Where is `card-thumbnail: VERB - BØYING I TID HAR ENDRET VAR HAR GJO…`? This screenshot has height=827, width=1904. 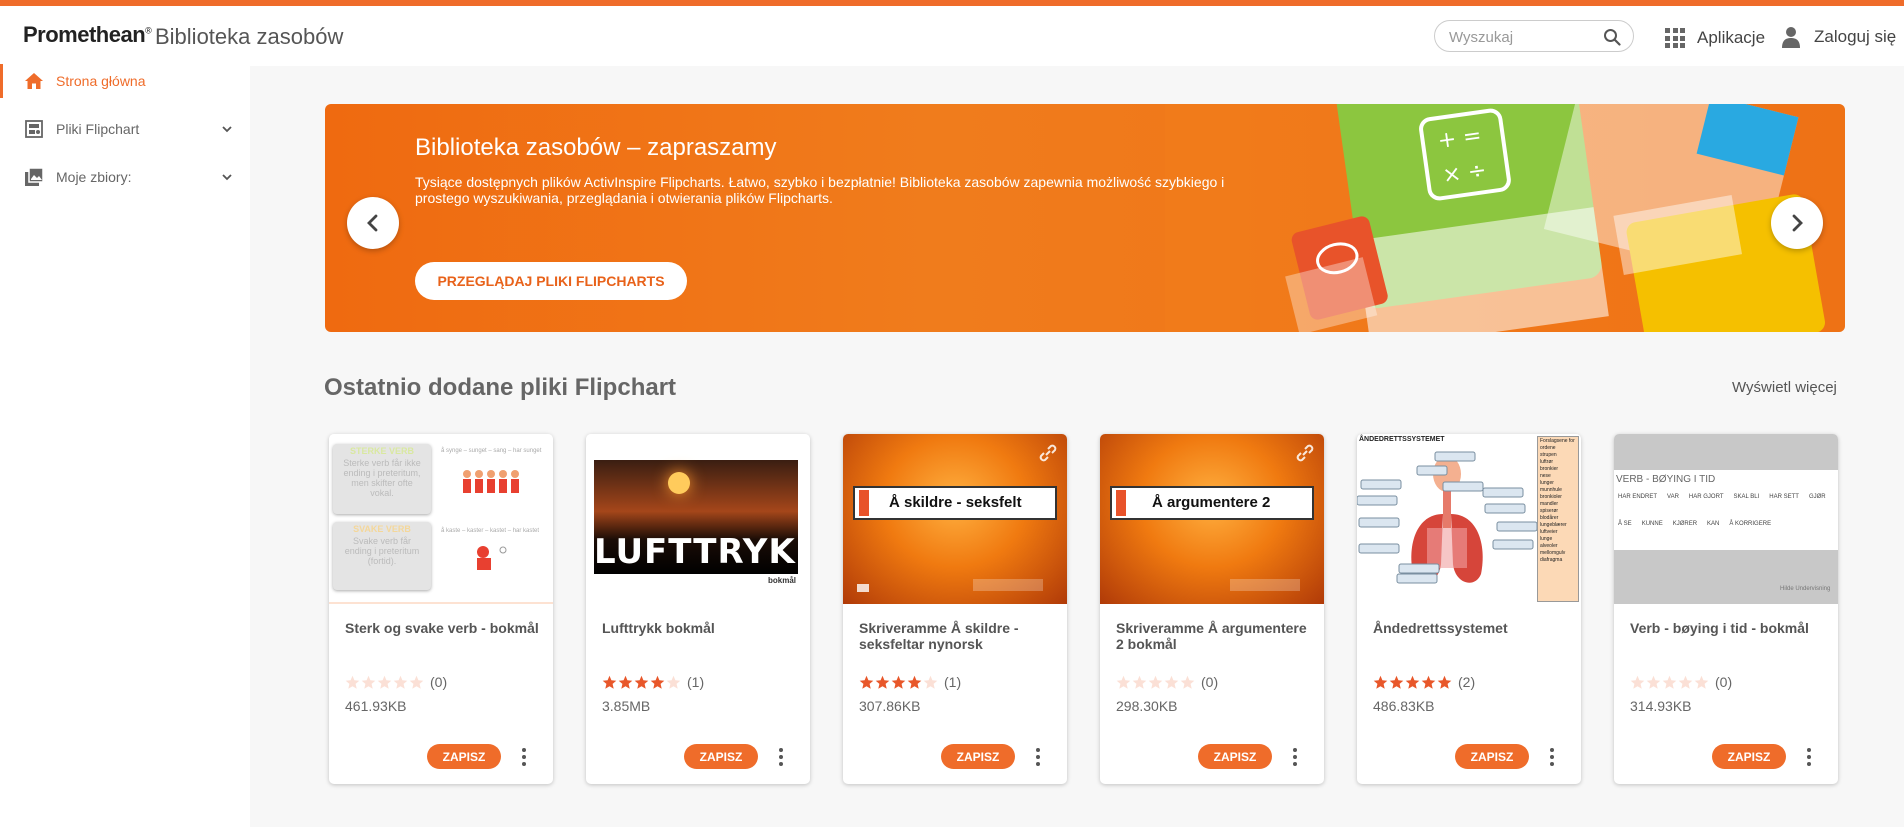 card-thumbnail: VERB - BØYING I TID HAR ENDRET VAR HAR GJO… is located at coordinates (1726, 519).